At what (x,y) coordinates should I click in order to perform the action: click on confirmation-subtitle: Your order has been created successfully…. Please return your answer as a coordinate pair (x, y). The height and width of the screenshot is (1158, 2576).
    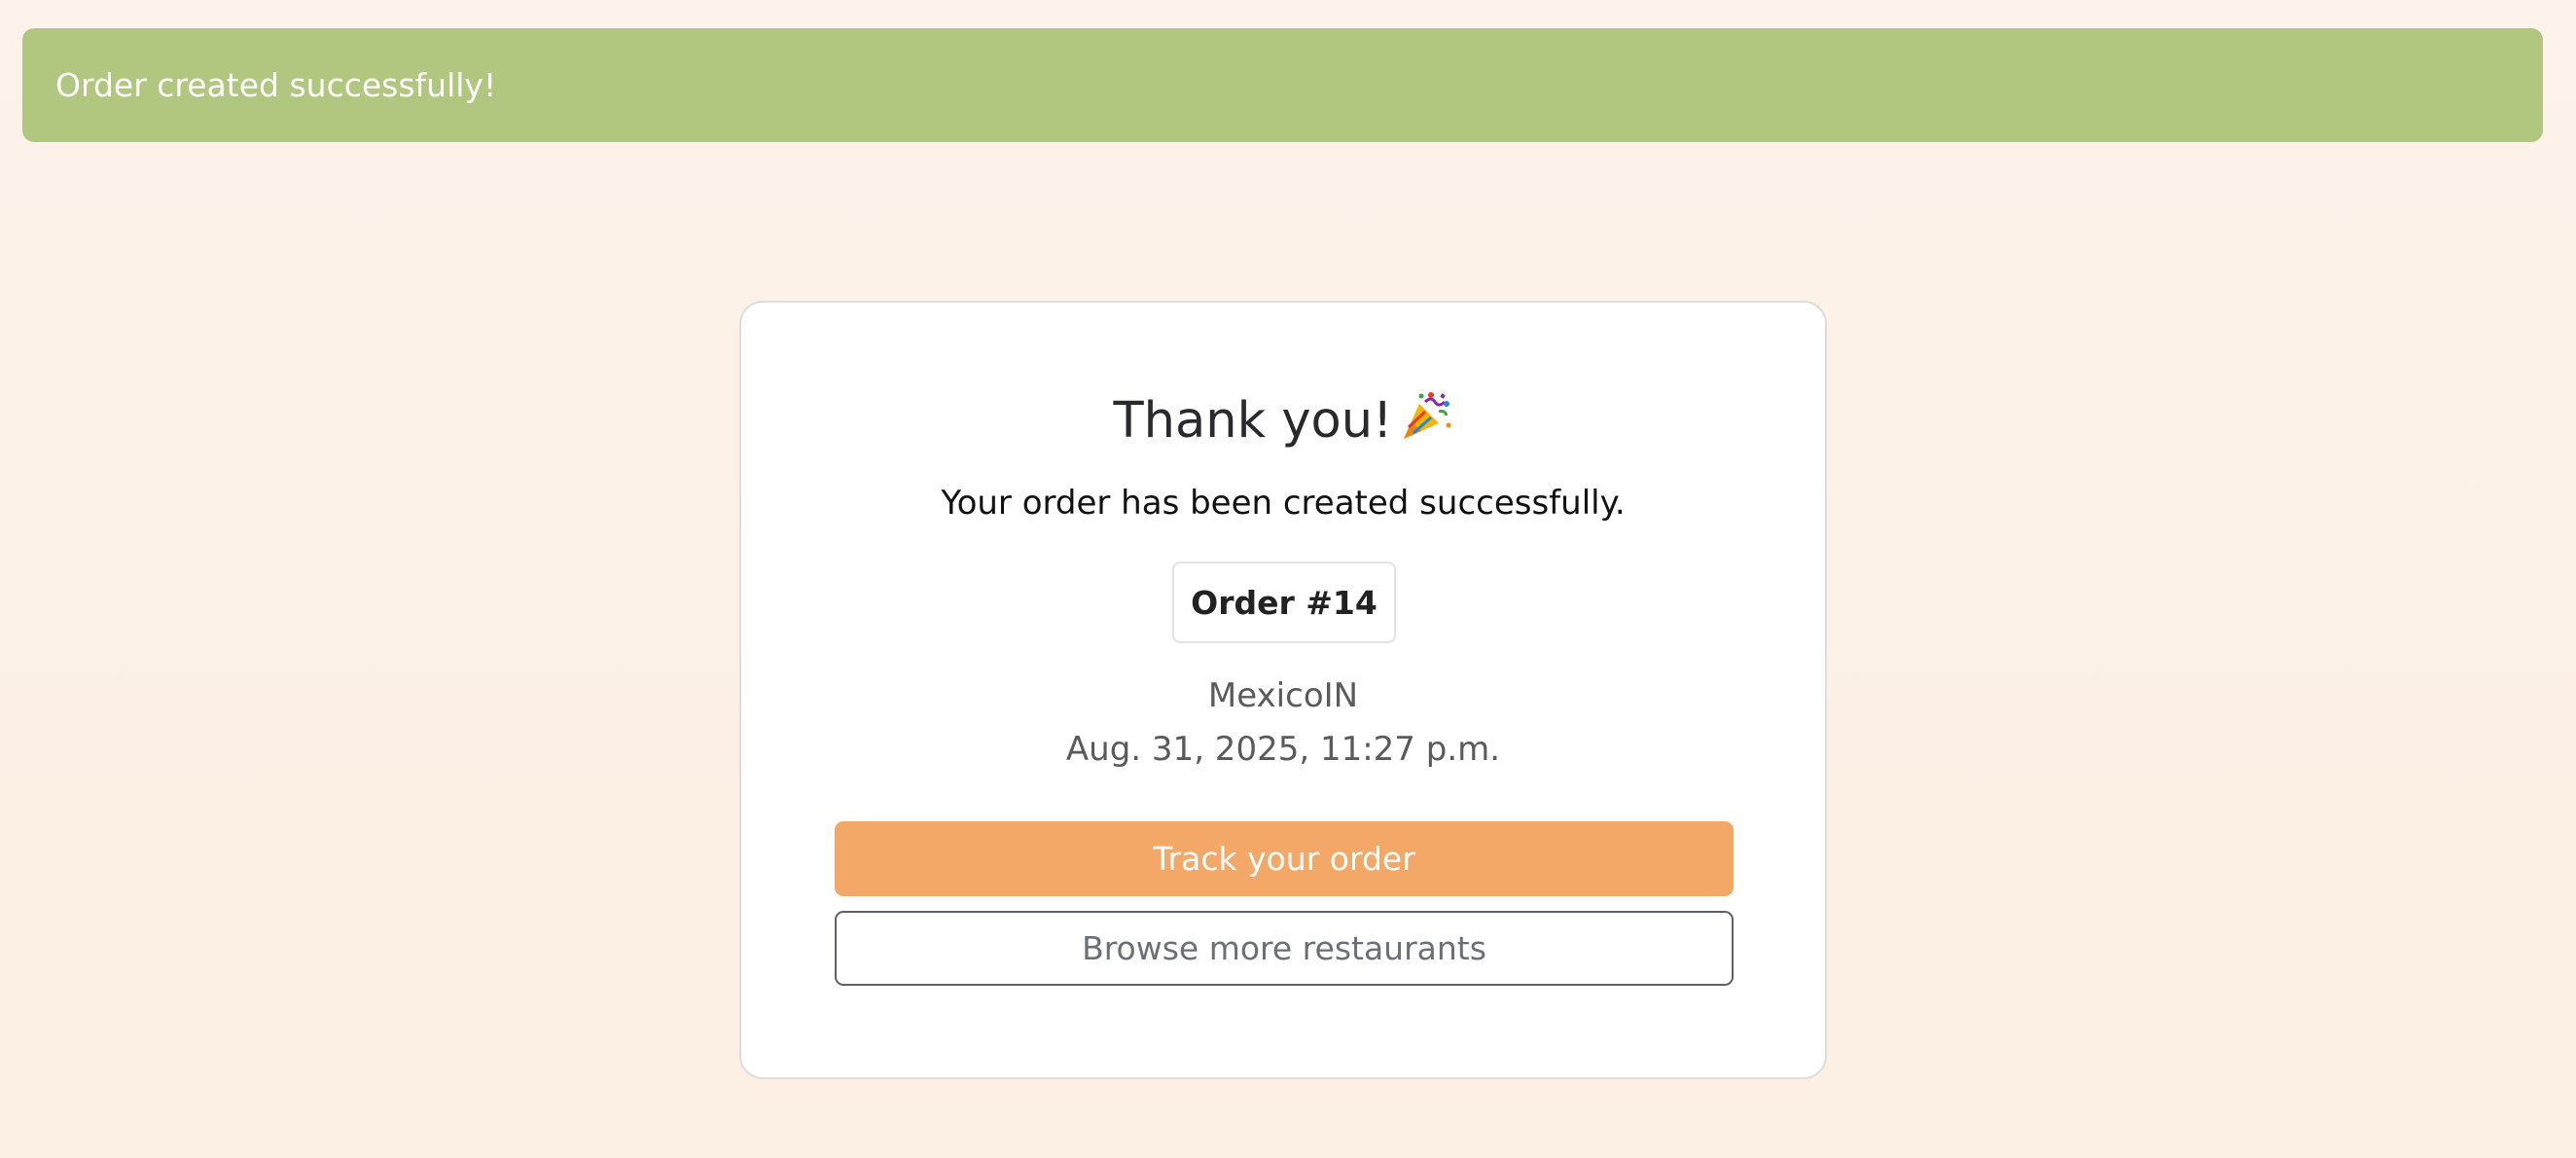
    Looking at the image, I should click on (1283, 503).